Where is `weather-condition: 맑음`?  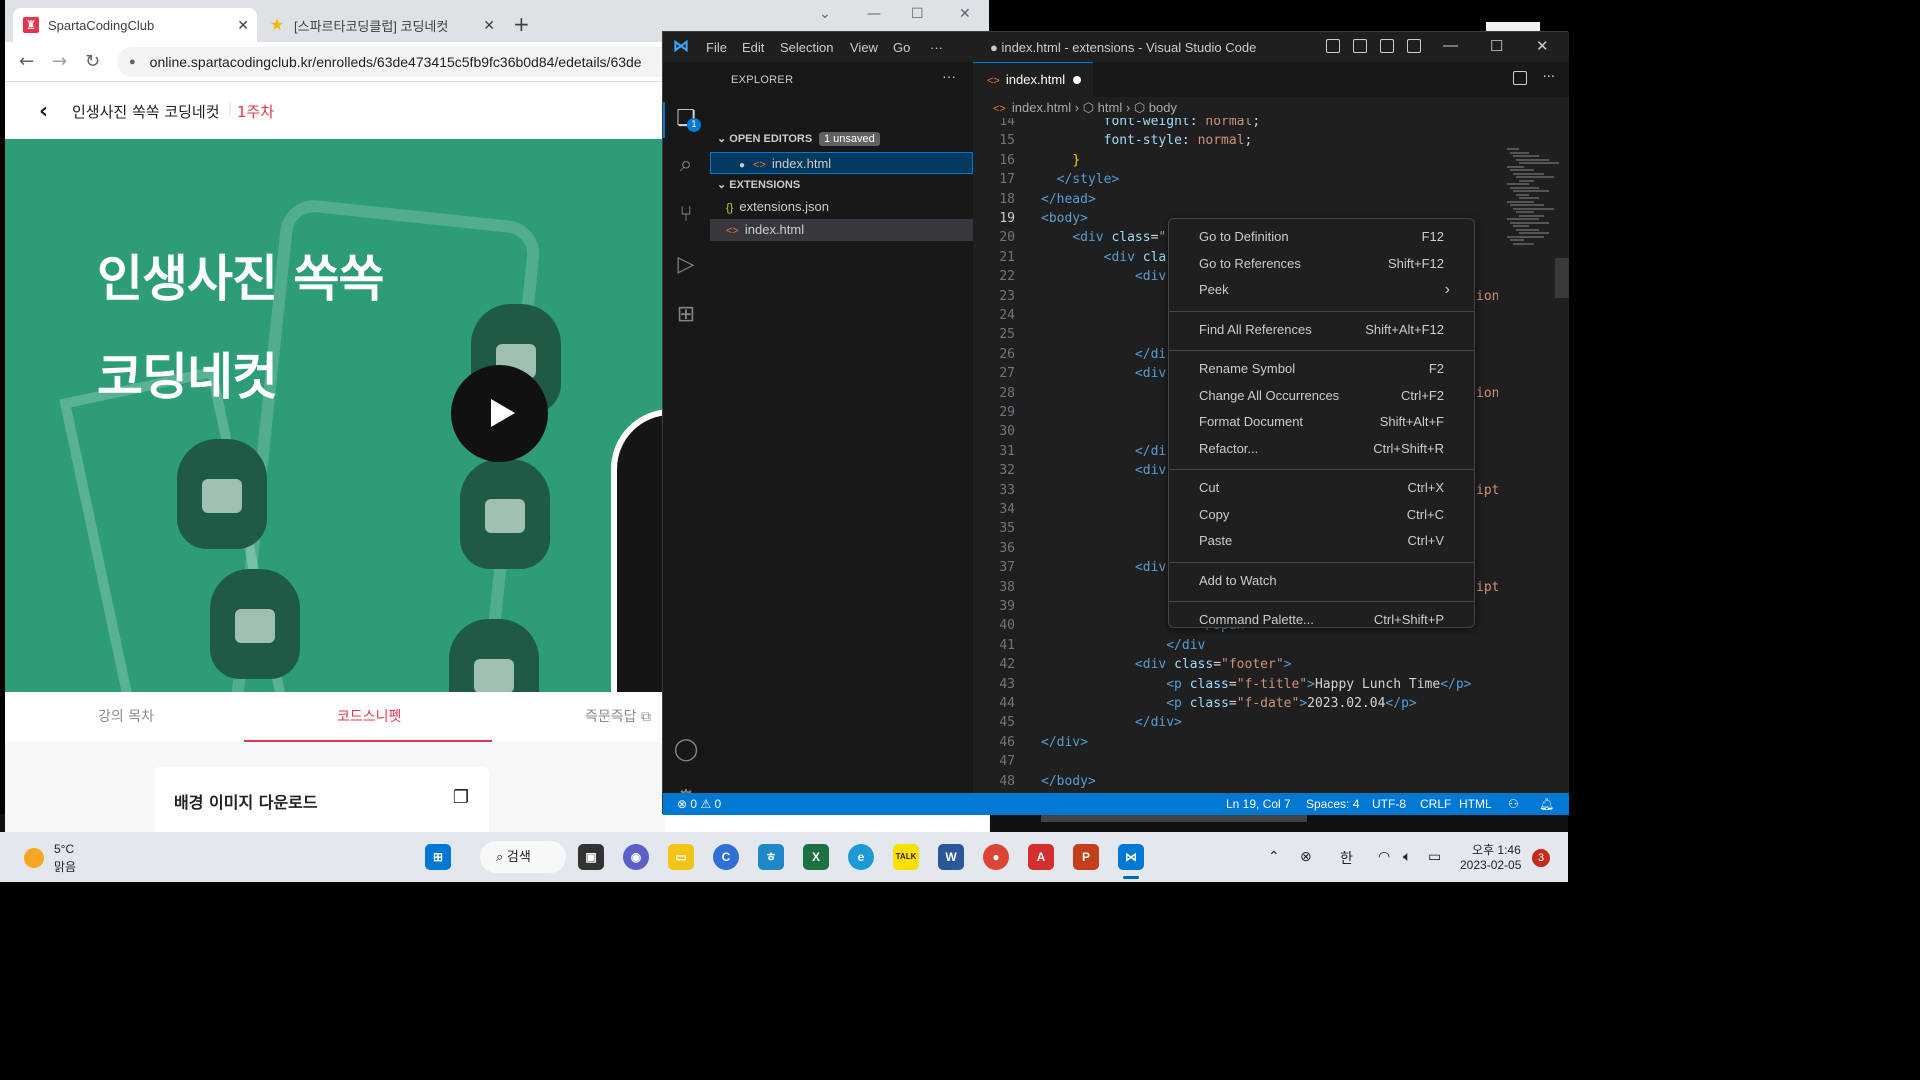 weather-condition: 맑음 is located at coordinates (65, 866).